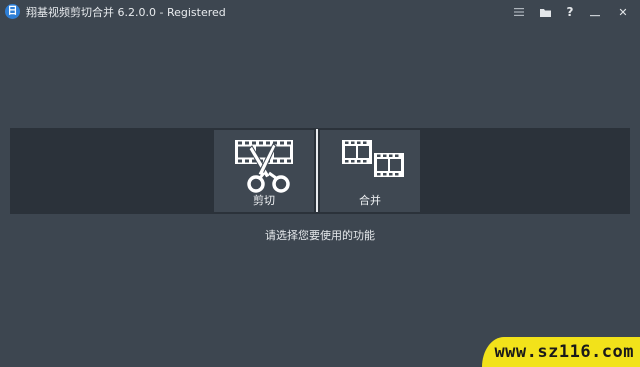 The height and width of the screenshot is (367, 640). What do you see at coordinates (519, 12) in the screenshot?
I see `menu-icon` at bounding box center [519, 12].